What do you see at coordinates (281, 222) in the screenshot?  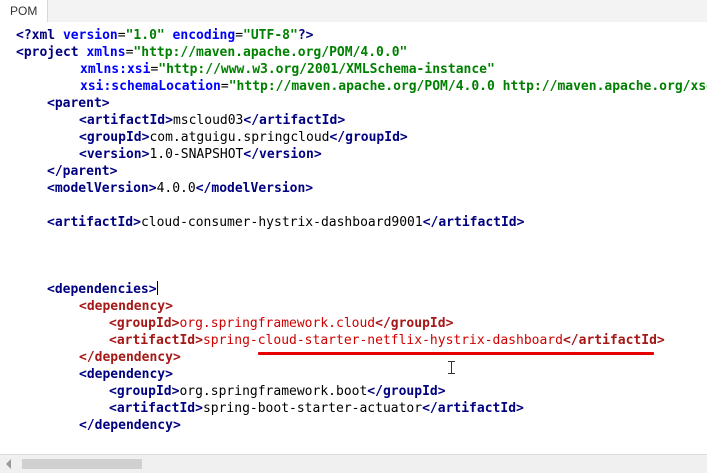 I see `token: cloud-consumer-hystrix-dashboard9001` at bounding box center [281, 222].